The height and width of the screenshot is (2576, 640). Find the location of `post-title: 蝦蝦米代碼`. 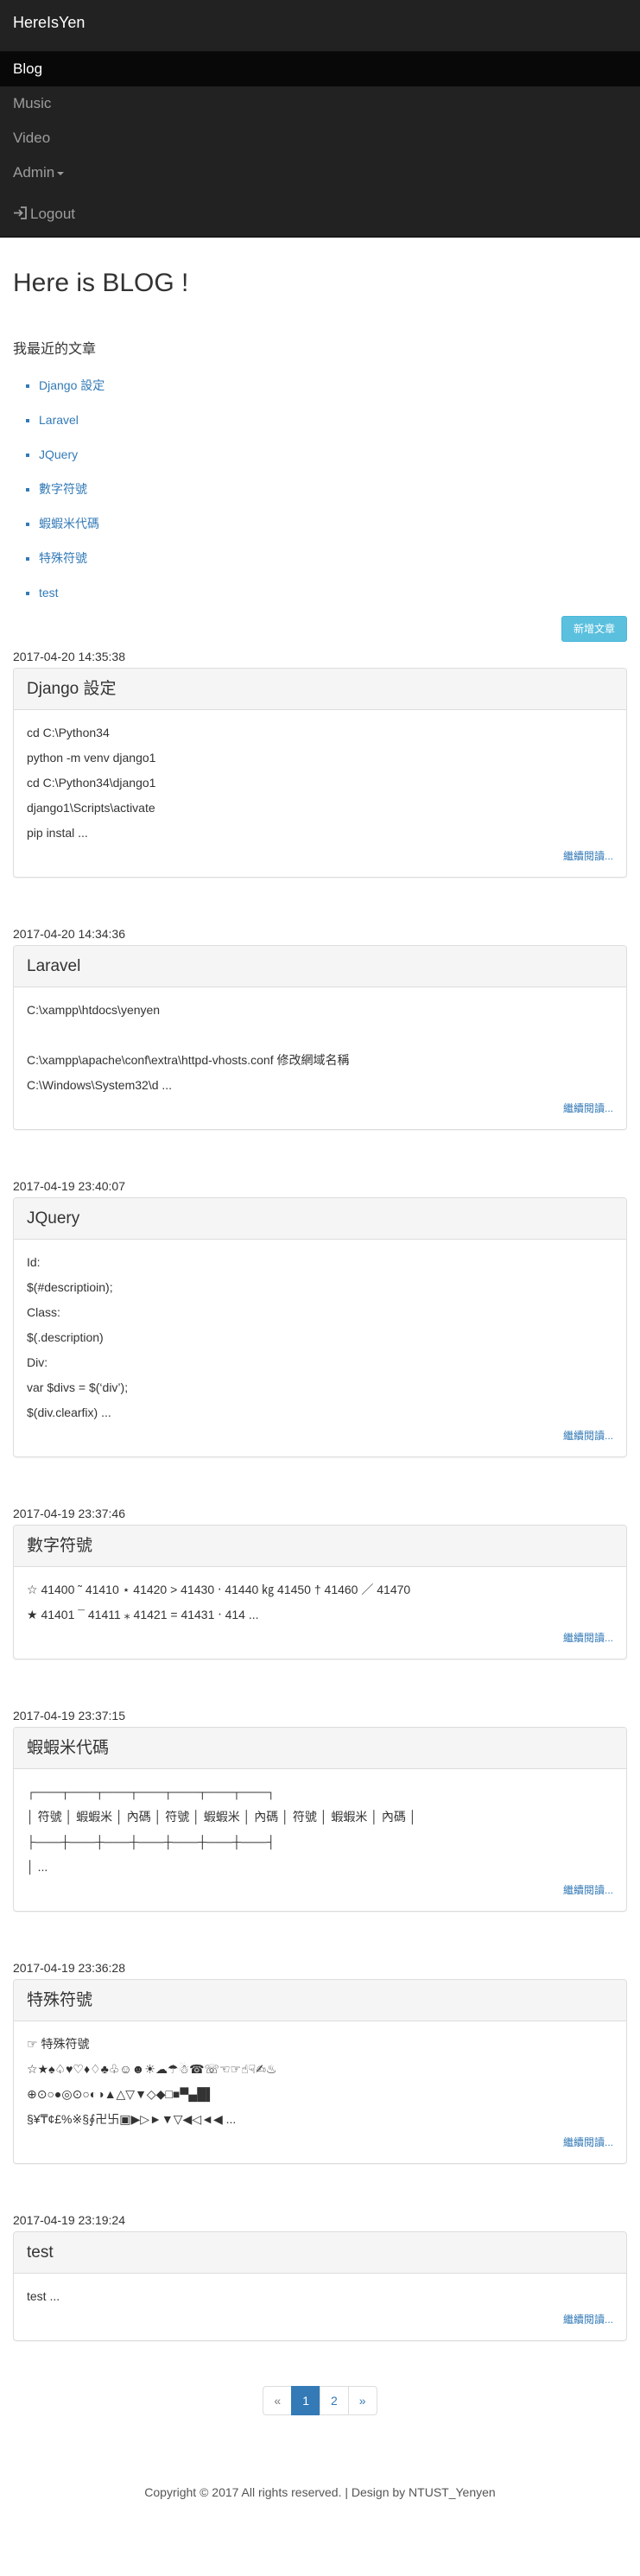

post-title: 蝦蝦米代碼 is located at coordinates (320, 1748).